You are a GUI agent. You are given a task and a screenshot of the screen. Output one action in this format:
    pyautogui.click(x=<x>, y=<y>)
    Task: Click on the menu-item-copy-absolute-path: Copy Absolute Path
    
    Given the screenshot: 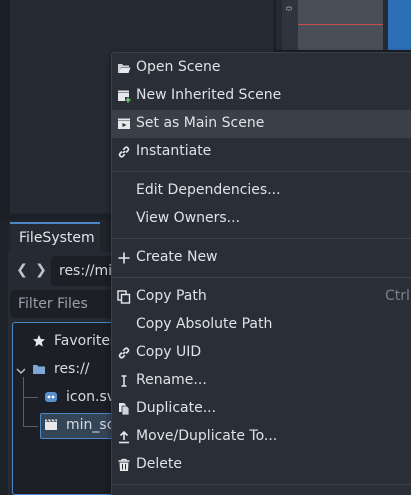 What is the action you would take?
    pyautogui.click(x=261, y=325)
    